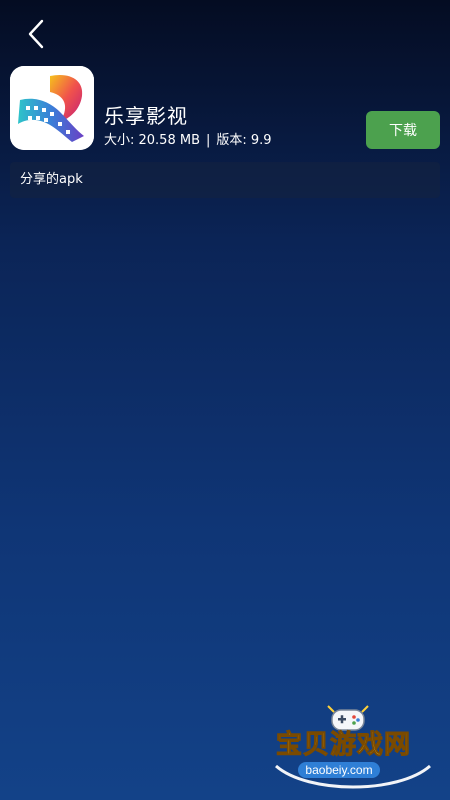 Image resolution: width=450 pixels, height=800 pixels. I want to click on app-name: 乐享影视, so click(146, 116).